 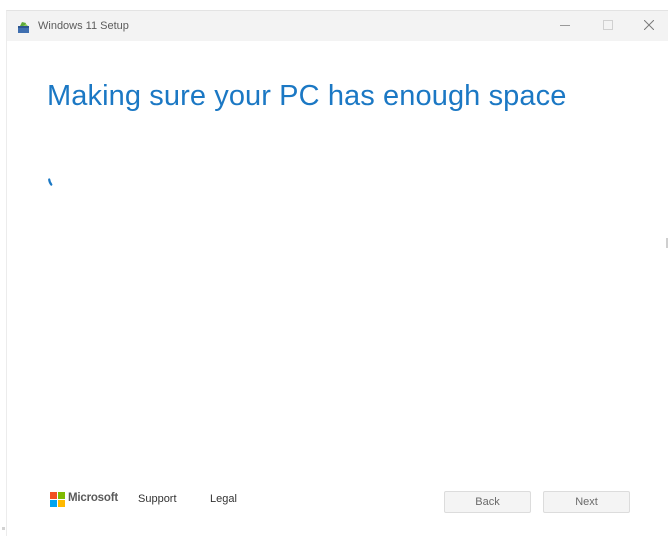 I want to click on setup-box-icon, so click(x=23, y=26).